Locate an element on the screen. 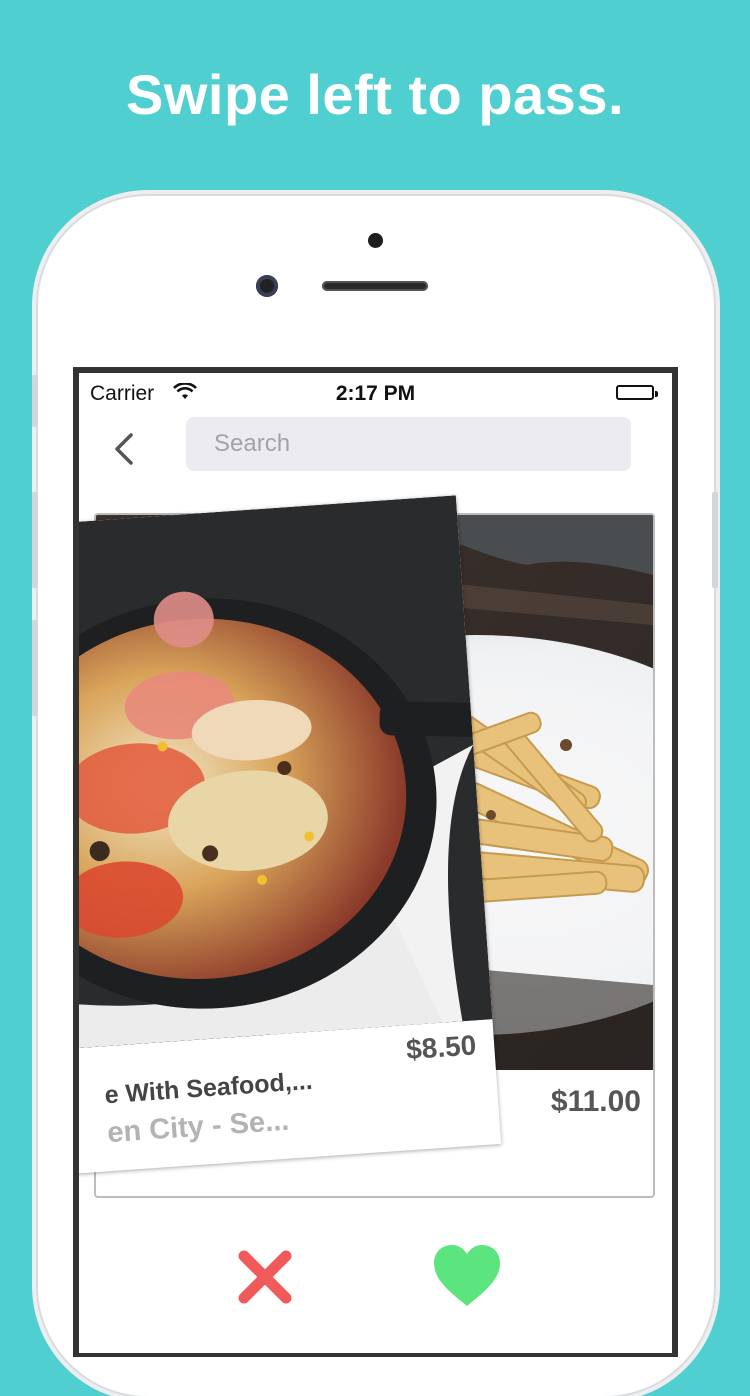 The width and height of the screenshot is (750, 1396). chevron-left-icon is located at coordinates (124, 449).